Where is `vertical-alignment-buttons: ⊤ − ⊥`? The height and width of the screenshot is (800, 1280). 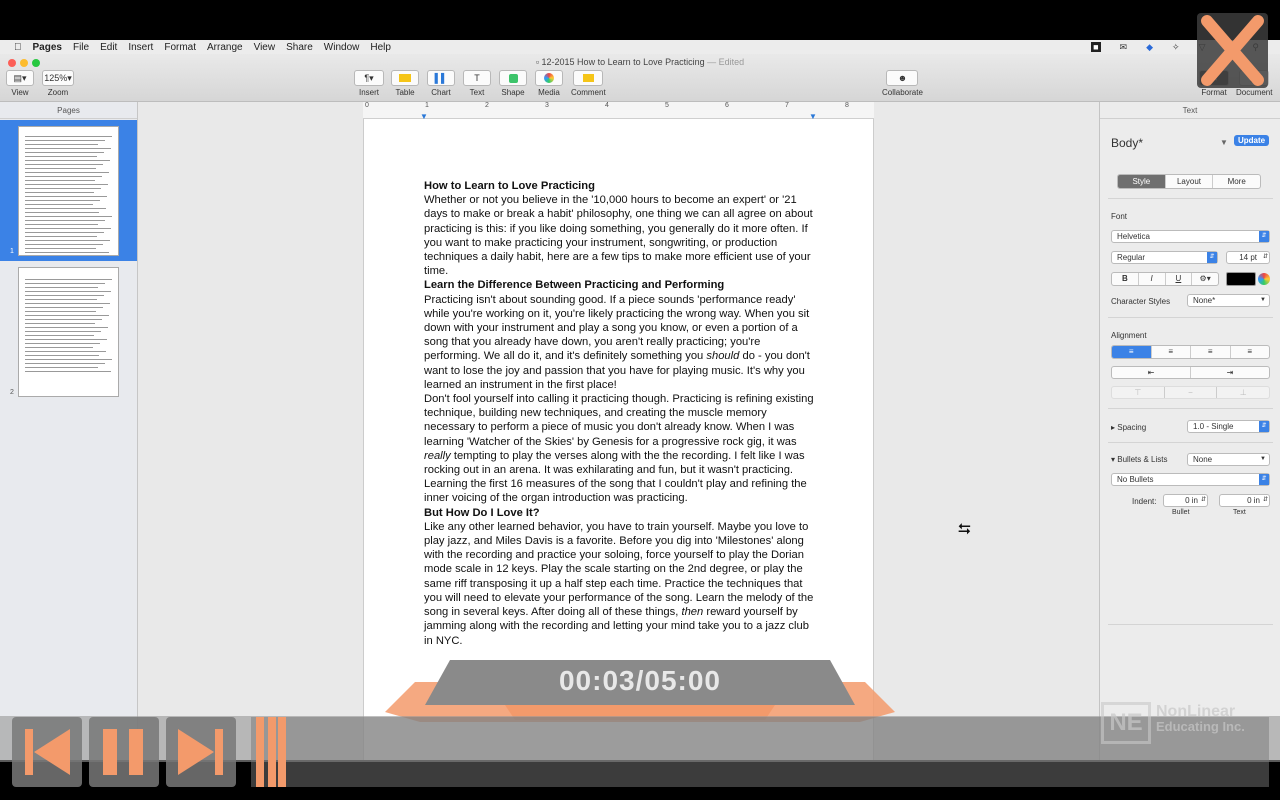 vertical-alignment-buttons: ⊤ − ⊥ is located at coordinates (1190, 392).